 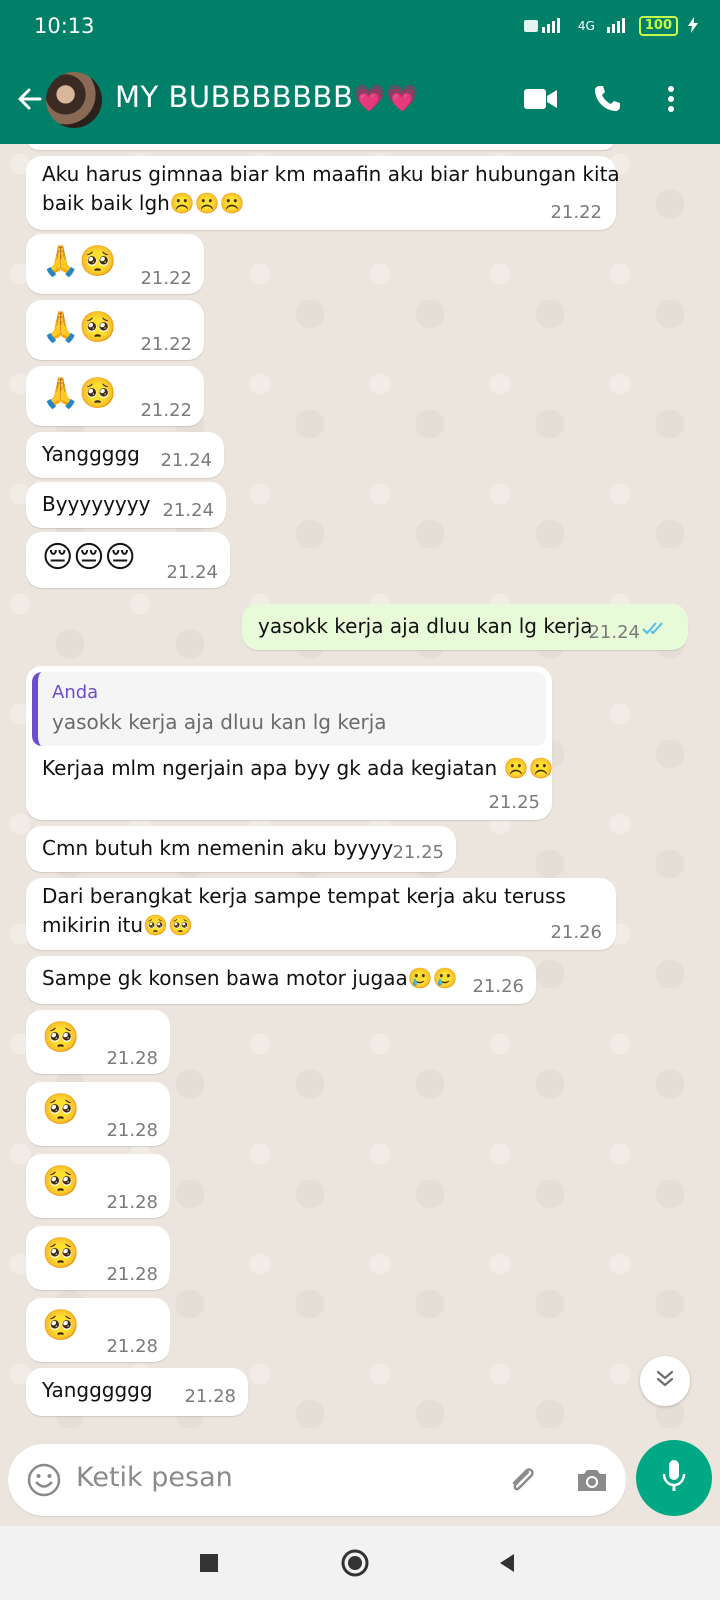 I want to click on phone-icon, so click(x=607, y=101).